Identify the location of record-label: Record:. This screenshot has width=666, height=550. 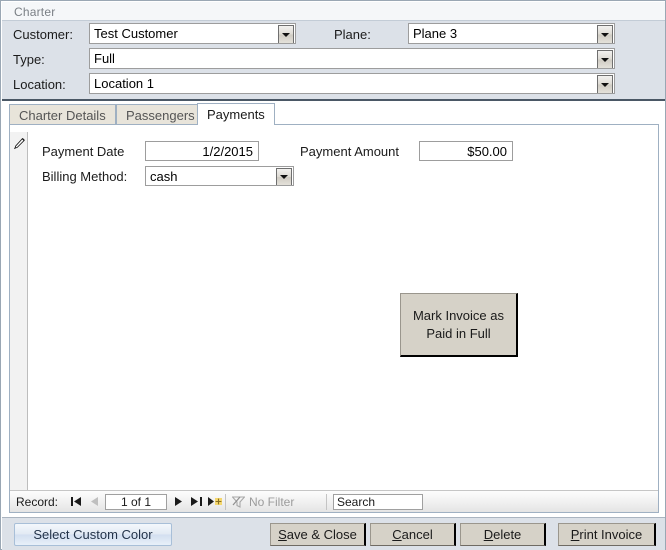
(37, 502).